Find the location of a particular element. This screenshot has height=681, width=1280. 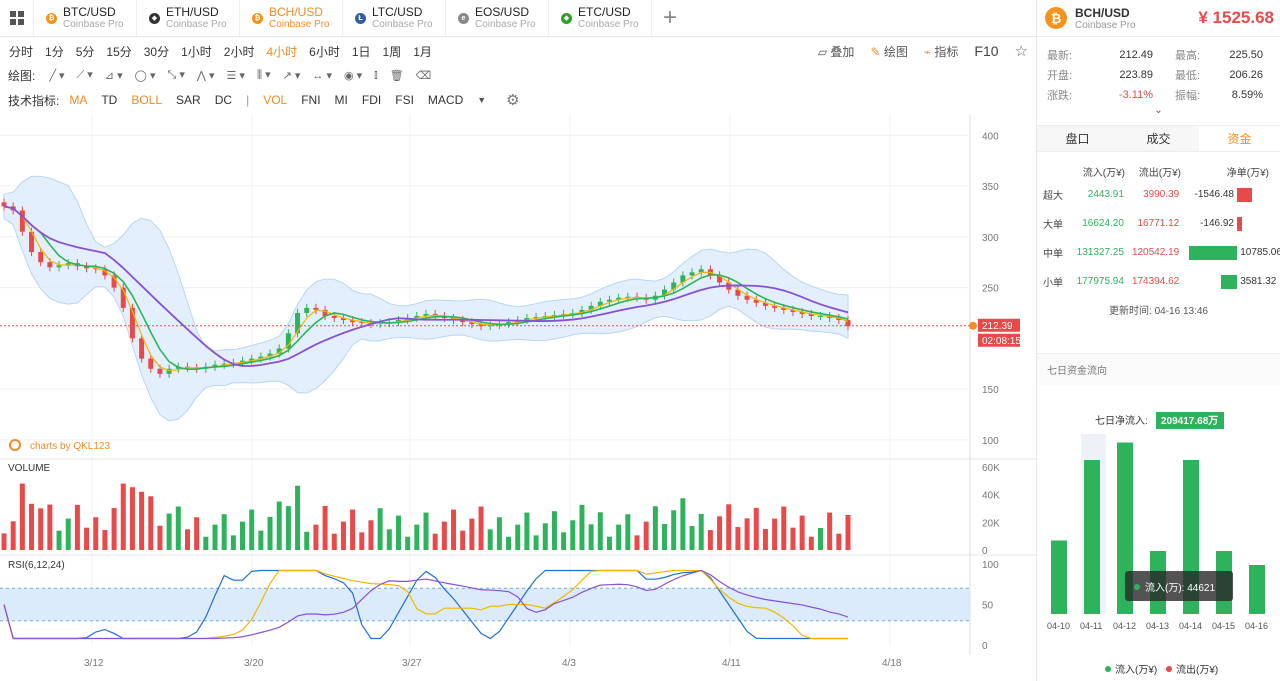

legend-outflow: 流出(万¥) is located at coordinates (1197, 669).